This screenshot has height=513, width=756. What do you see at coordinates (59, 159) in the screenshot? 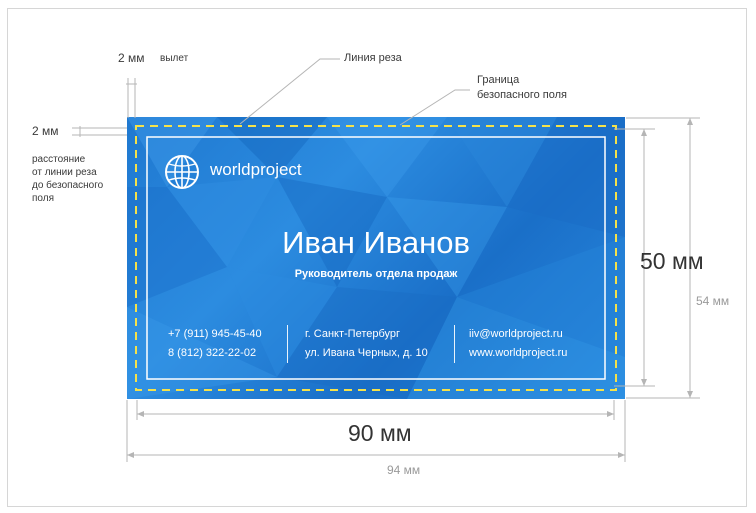
I see `safe-distance-desc-1: расстояние` at bounding box center [59, 159].